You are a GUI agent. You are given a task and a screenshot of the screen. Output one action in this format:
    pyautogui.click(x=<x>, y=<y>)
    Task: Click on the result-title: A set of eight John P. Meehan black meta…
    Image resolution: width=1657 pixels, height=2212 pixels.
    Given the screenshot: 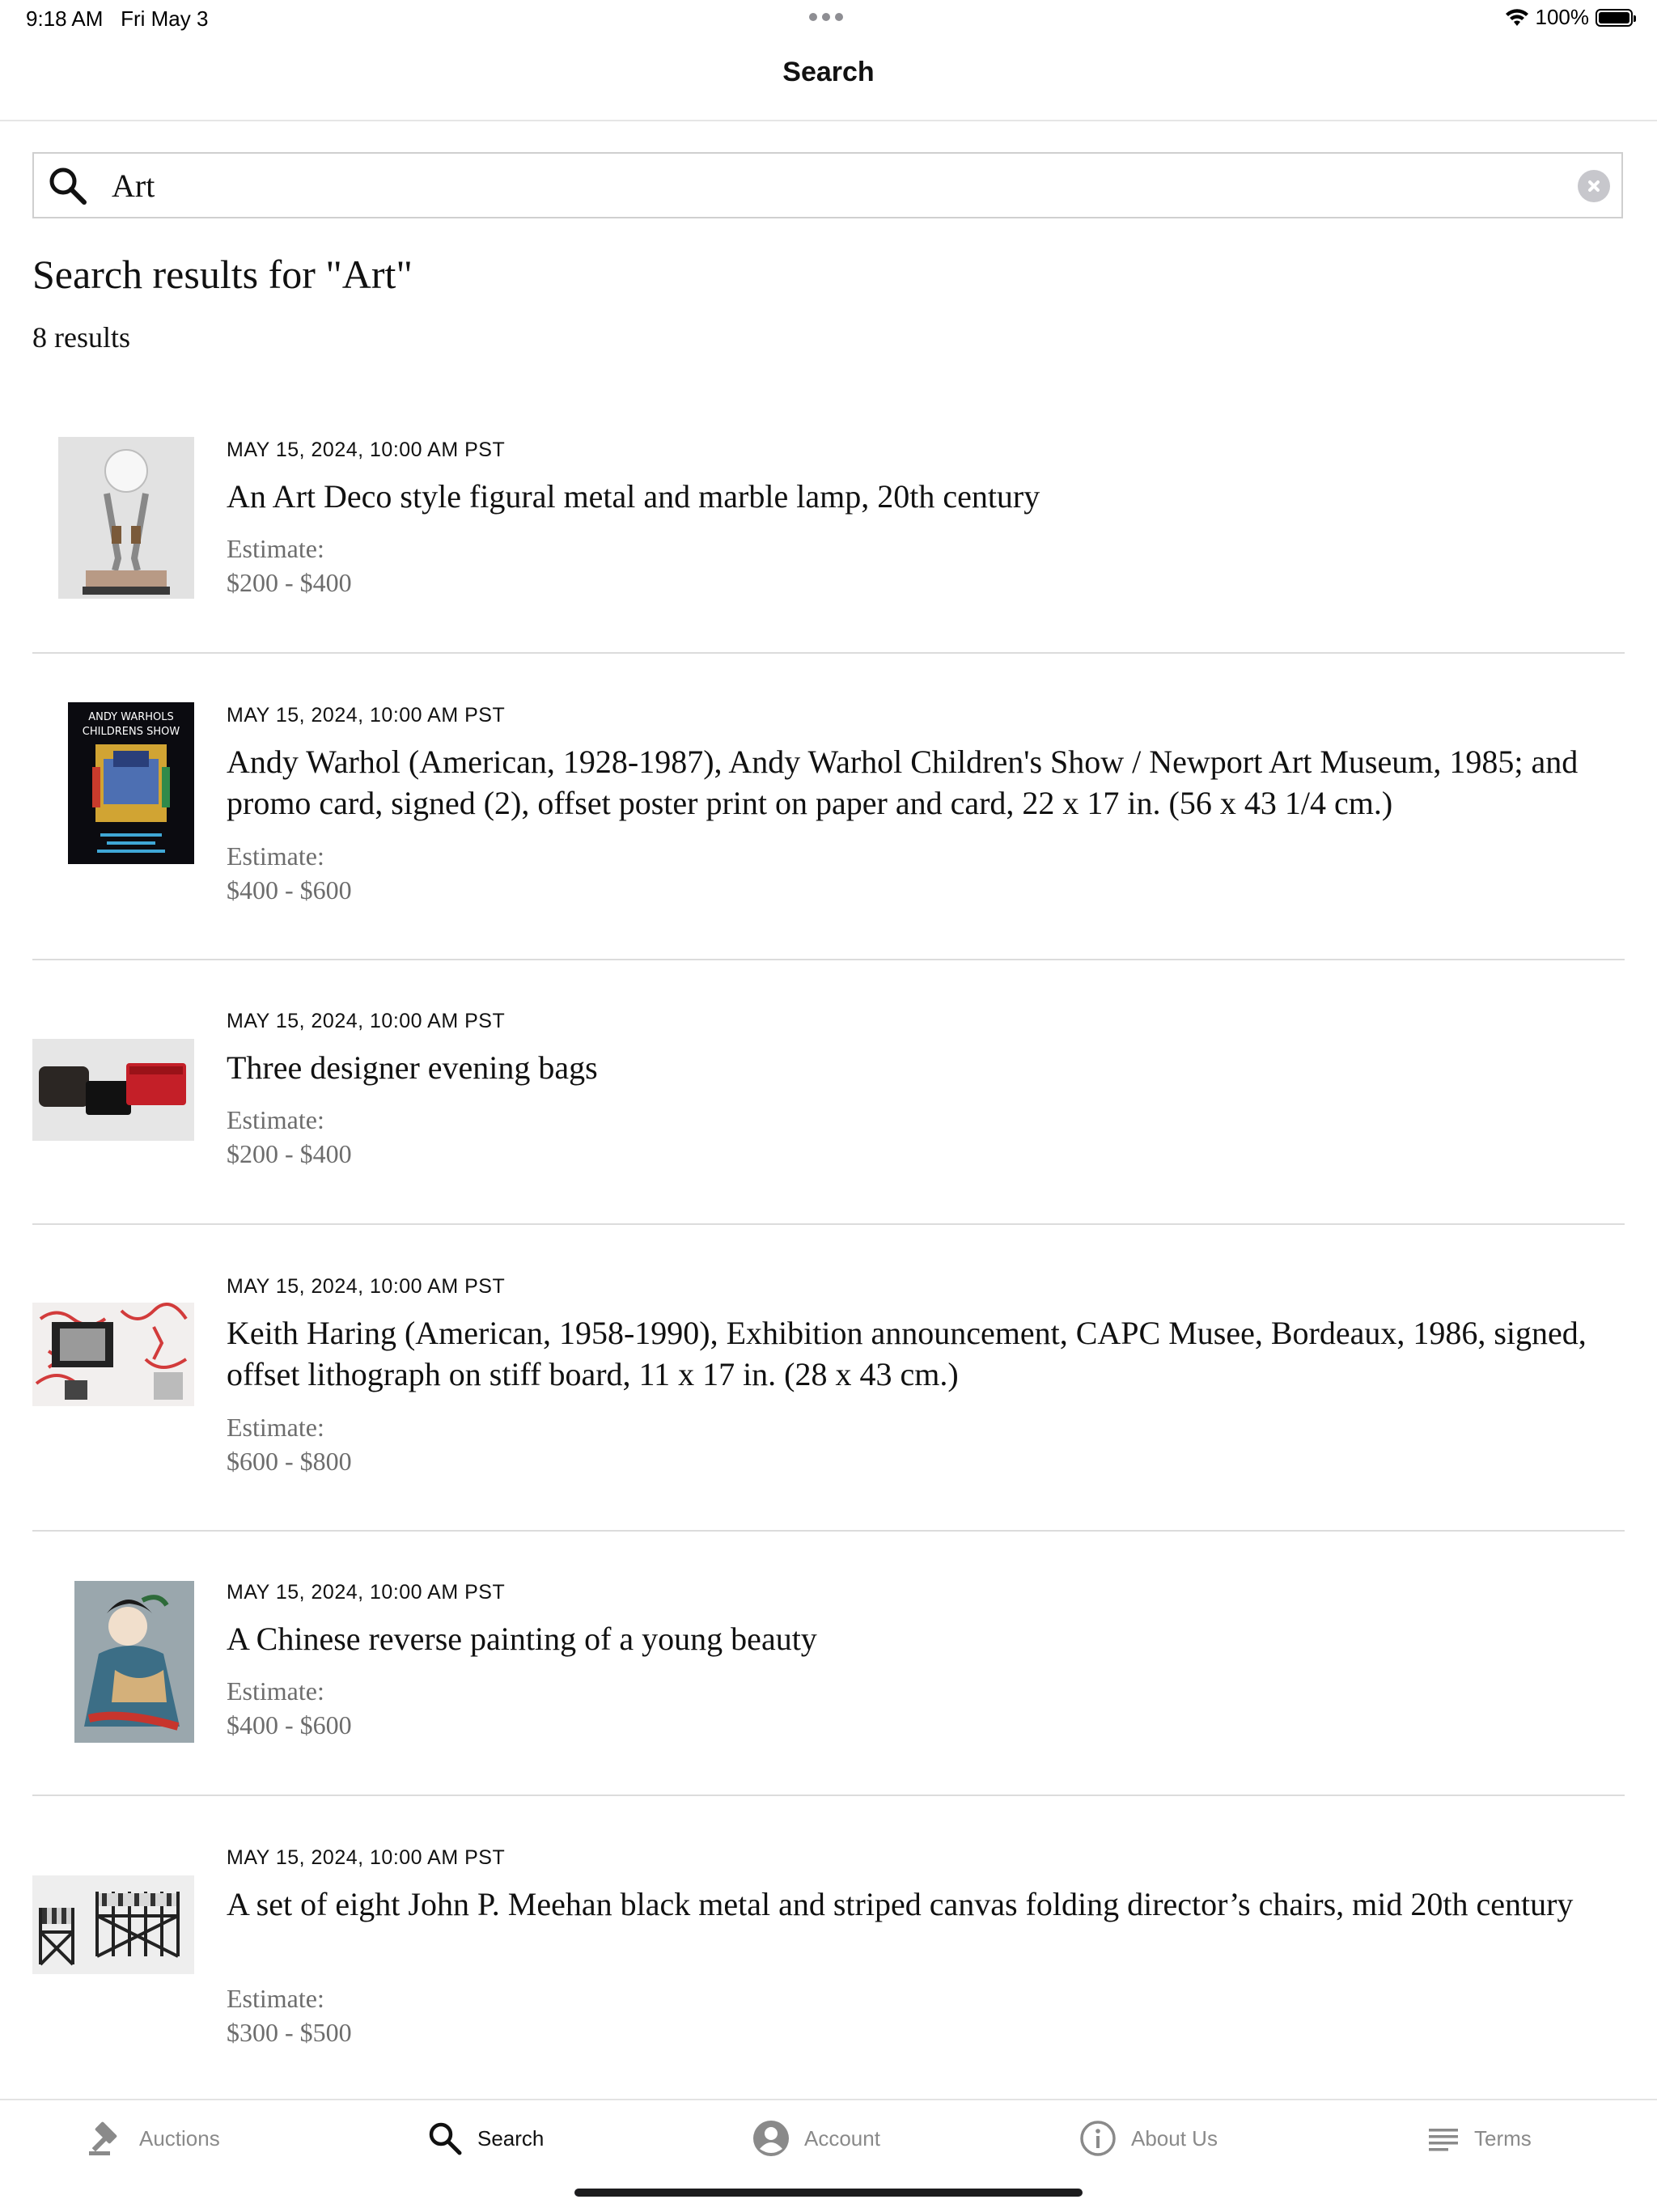 What is the action you would take?
    pyautogui.click(x=914, y=1904)
    